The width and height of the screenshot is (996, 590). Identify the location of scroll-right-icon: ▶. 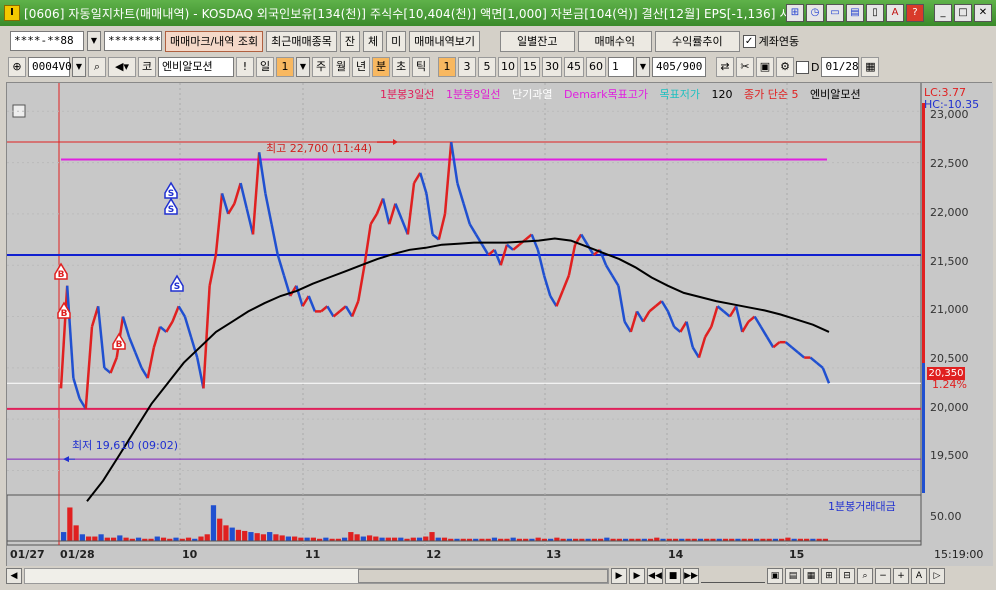
(619, 576).